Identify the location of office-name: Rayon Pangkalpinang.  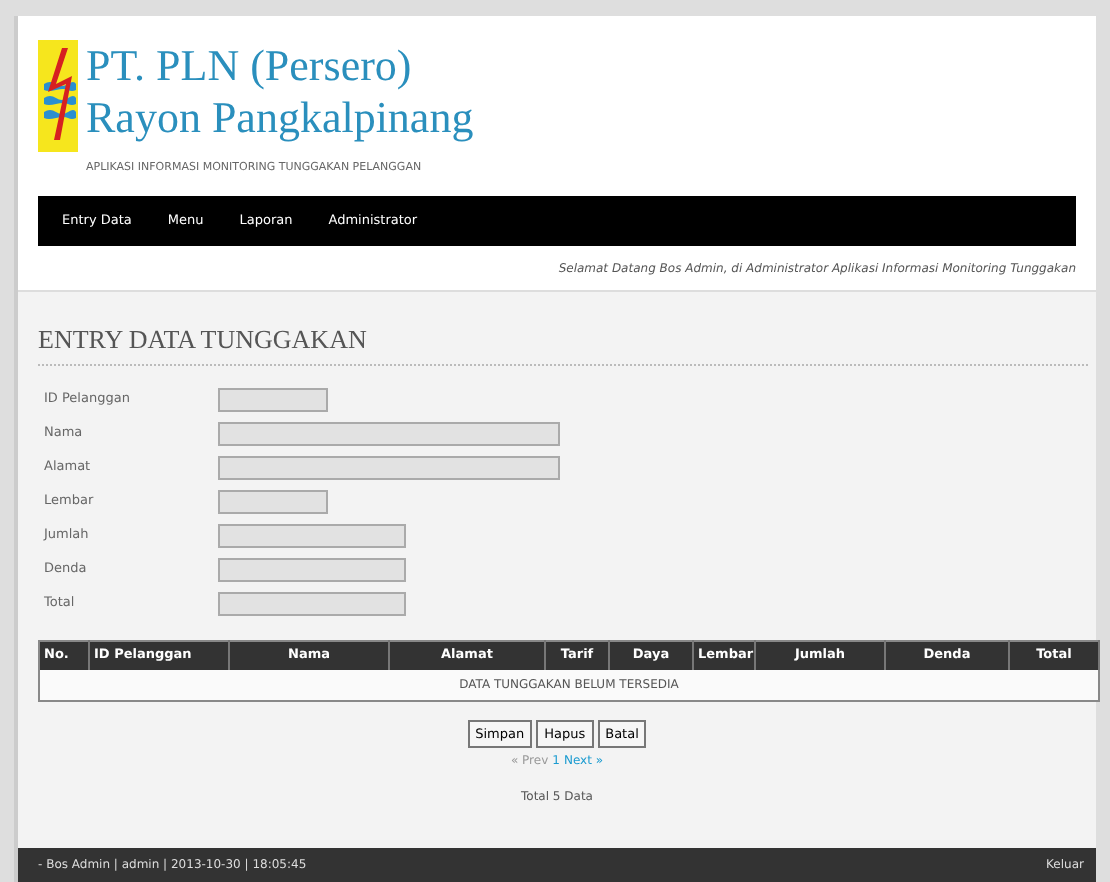
(280, 118).